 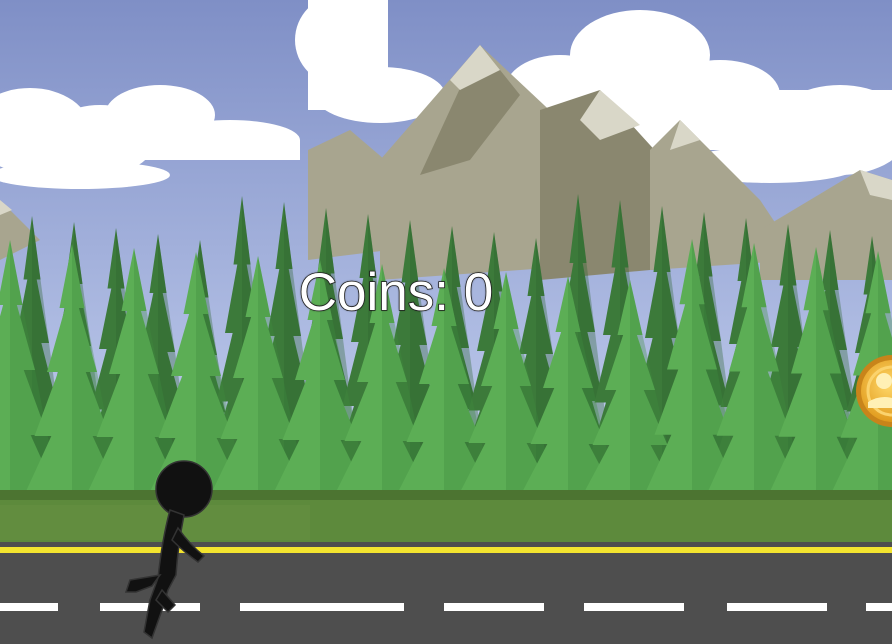 I want to click on road-dashes, so click(x=446, y=607).